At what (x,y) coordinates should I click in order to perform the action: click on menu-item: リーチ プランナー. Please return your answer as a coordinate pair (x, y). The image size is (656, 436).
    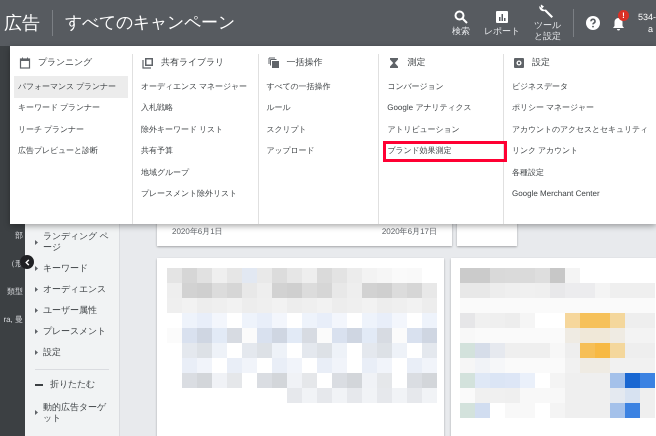
    Looking at the image, I should click on (71, 129).